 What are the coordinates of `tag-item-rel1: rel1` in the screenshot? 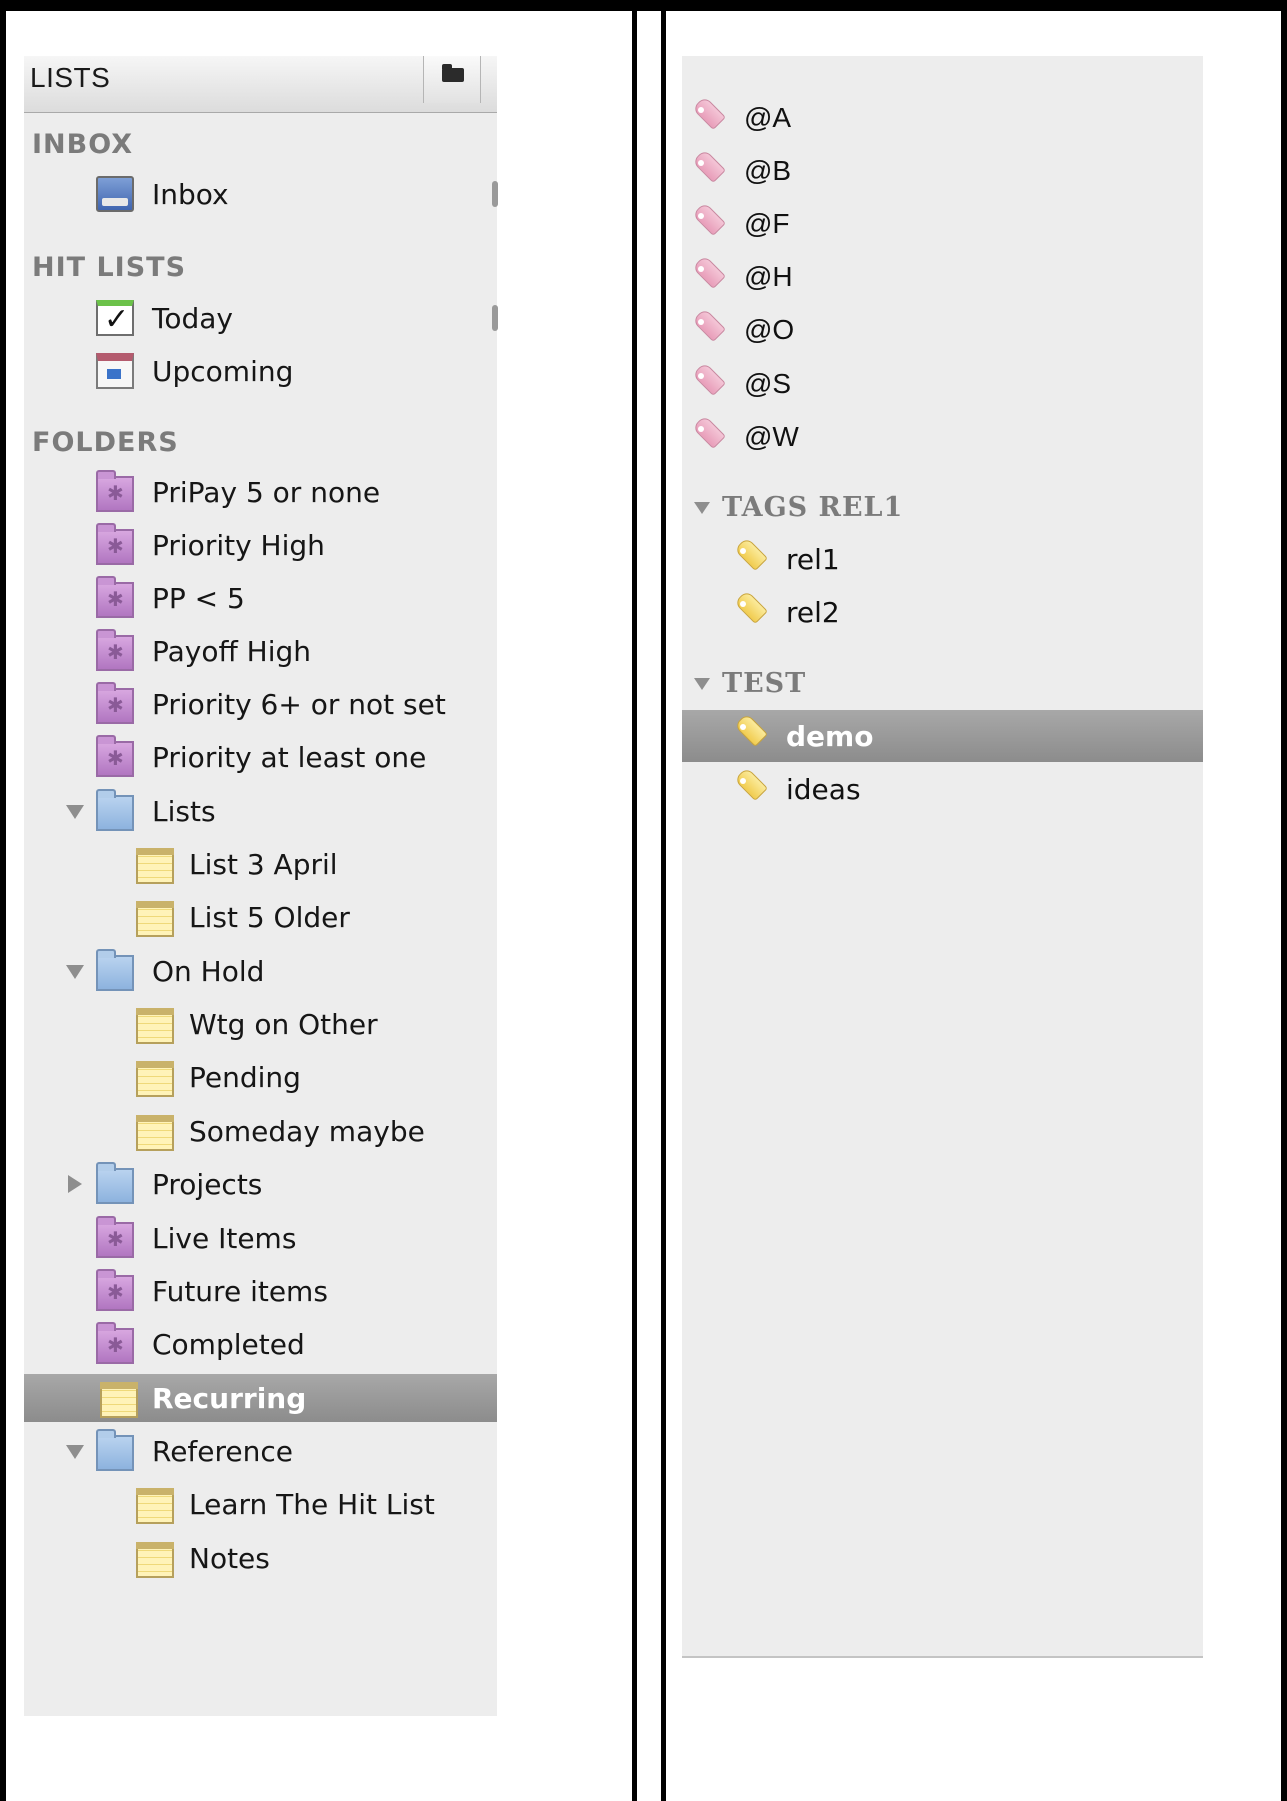 It's located at (942, 559).